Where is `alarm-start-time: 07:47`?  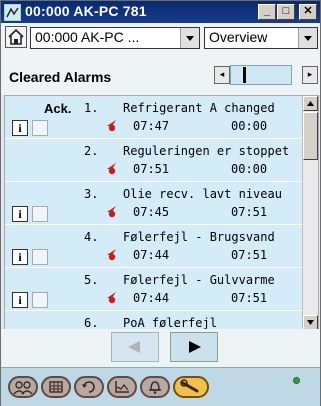
alarm-start-time: 07:47 is located at coordinates (151, 126).